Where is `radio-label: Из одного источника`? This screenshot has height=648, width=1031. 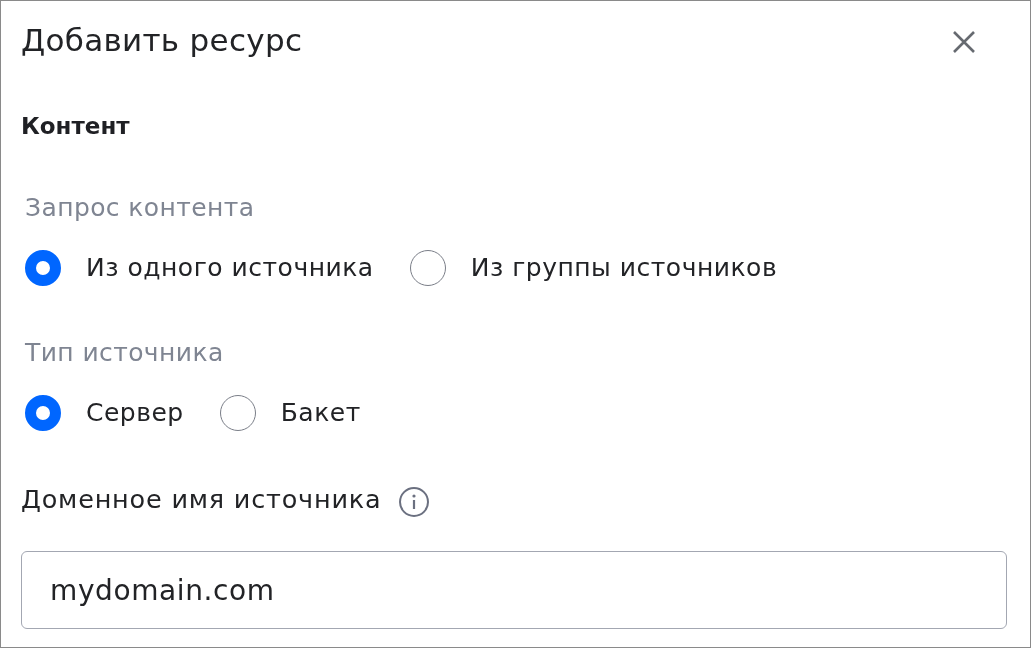
radio-label: Из одного источника is located at coordinates (230, 268).